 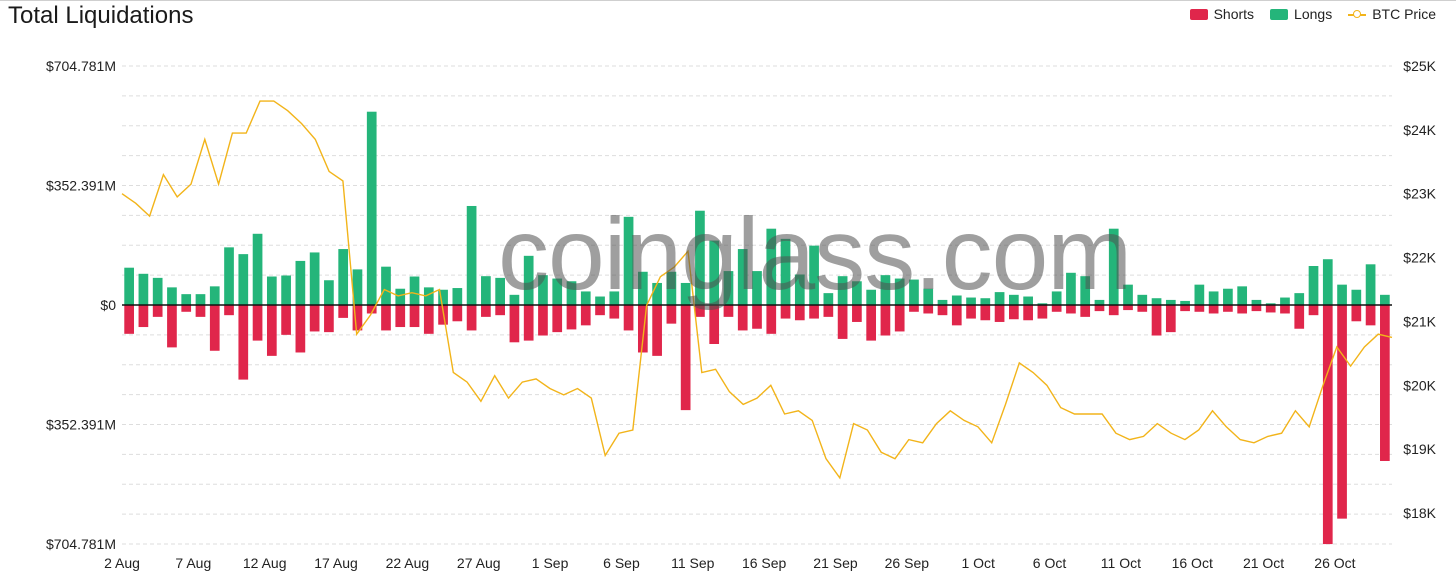 What do you see at coordinates (907, 563) in the screenshot?
I see `x-tick-label: 26 Sep` at bounding box center [907, 563].